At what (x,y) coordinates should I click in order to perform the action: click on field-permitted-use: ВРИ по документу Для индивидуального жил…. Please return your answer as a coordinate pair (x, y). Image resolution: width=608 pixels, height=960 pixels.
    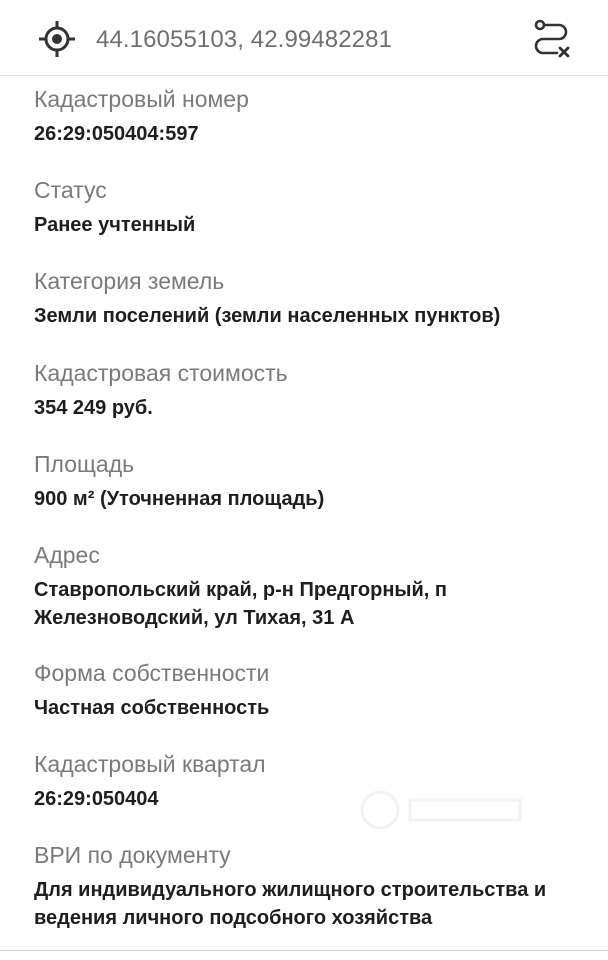
    Looking at the image, I should click on (312, 891).